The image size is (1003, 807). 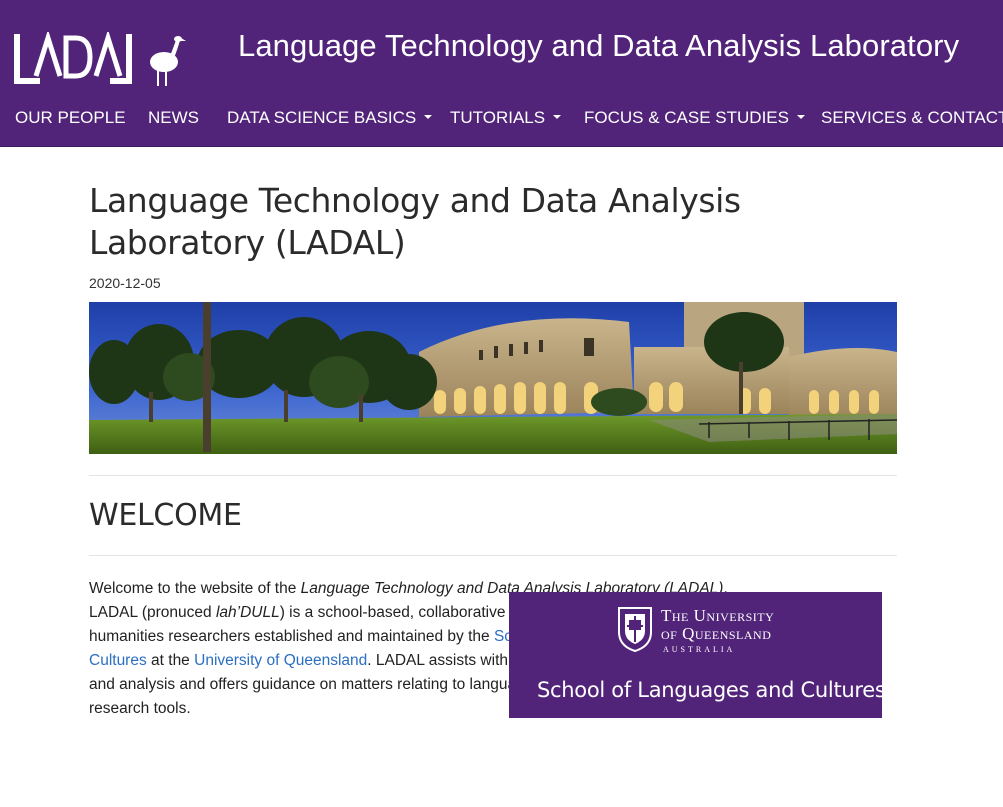 I want to click on uq-name-line1: The University, so click(x=717, y=616).